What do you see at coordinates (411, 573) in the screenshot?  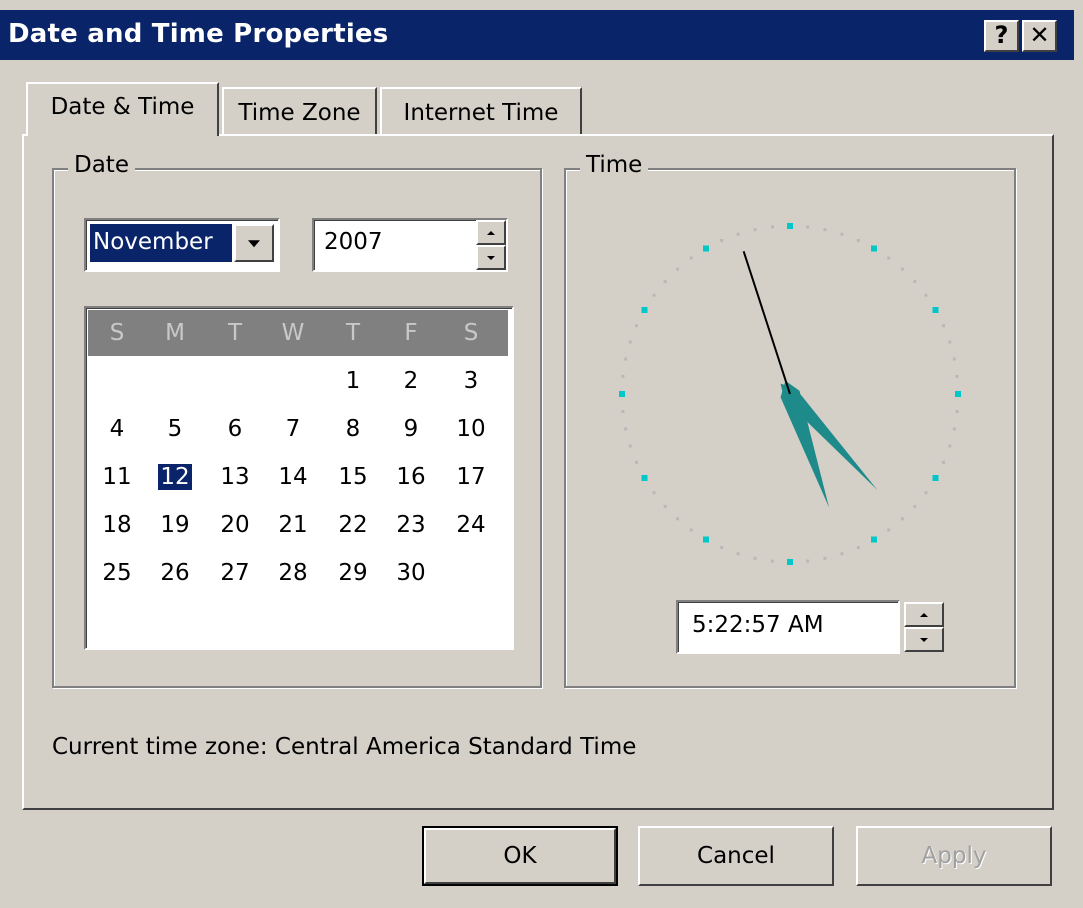 I see `calendar-day: 30` at bounding box center [411, 573].